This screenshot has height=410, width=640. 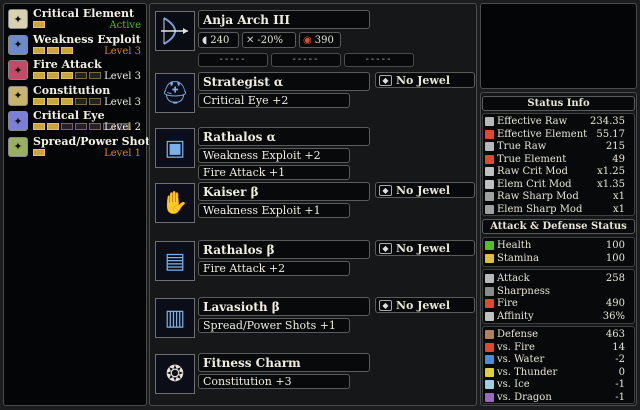 I want to click on weapon-name: Anja Arch III, so click(x=284, y=19).